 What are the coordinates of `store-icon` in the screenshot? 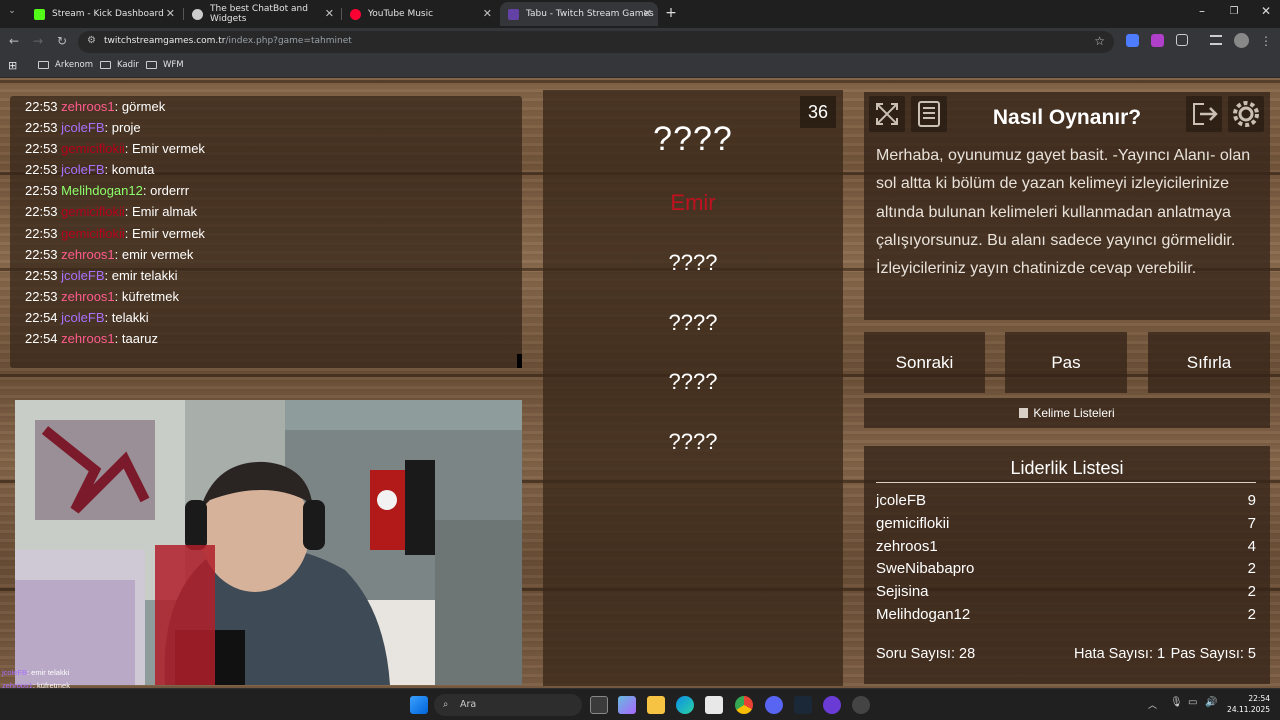 It's located at (714, 705).